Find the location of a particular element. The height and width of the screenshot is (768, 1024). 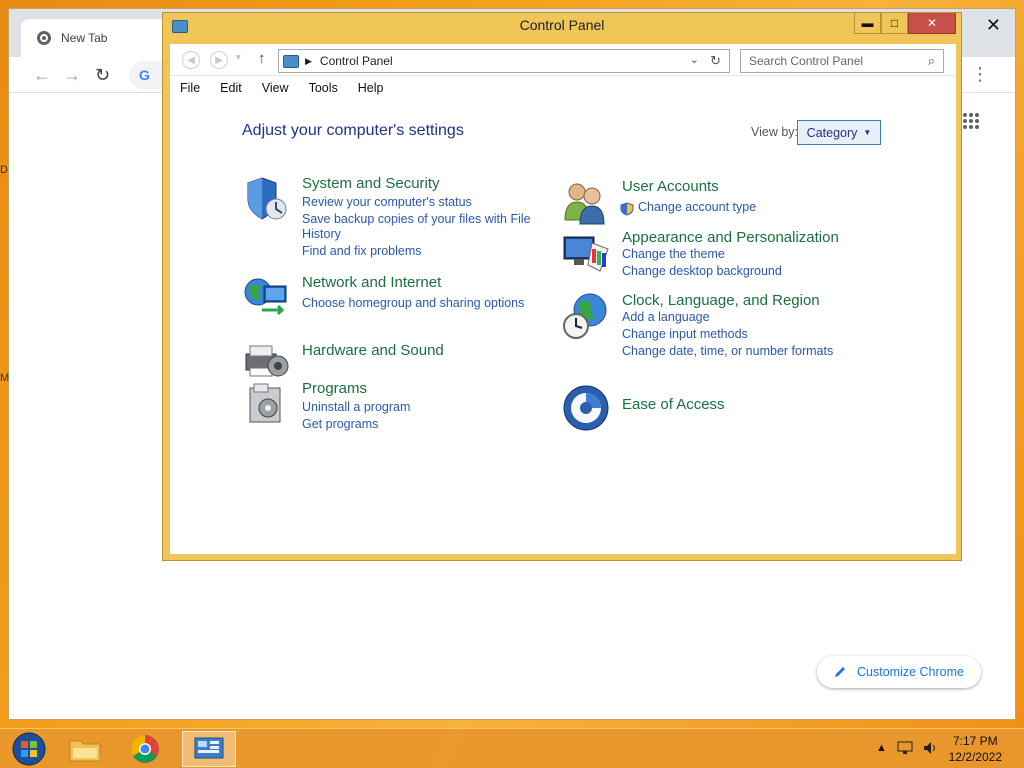

recent-pages-chevron-icon: ▾ is located at coordinates (238, 57).